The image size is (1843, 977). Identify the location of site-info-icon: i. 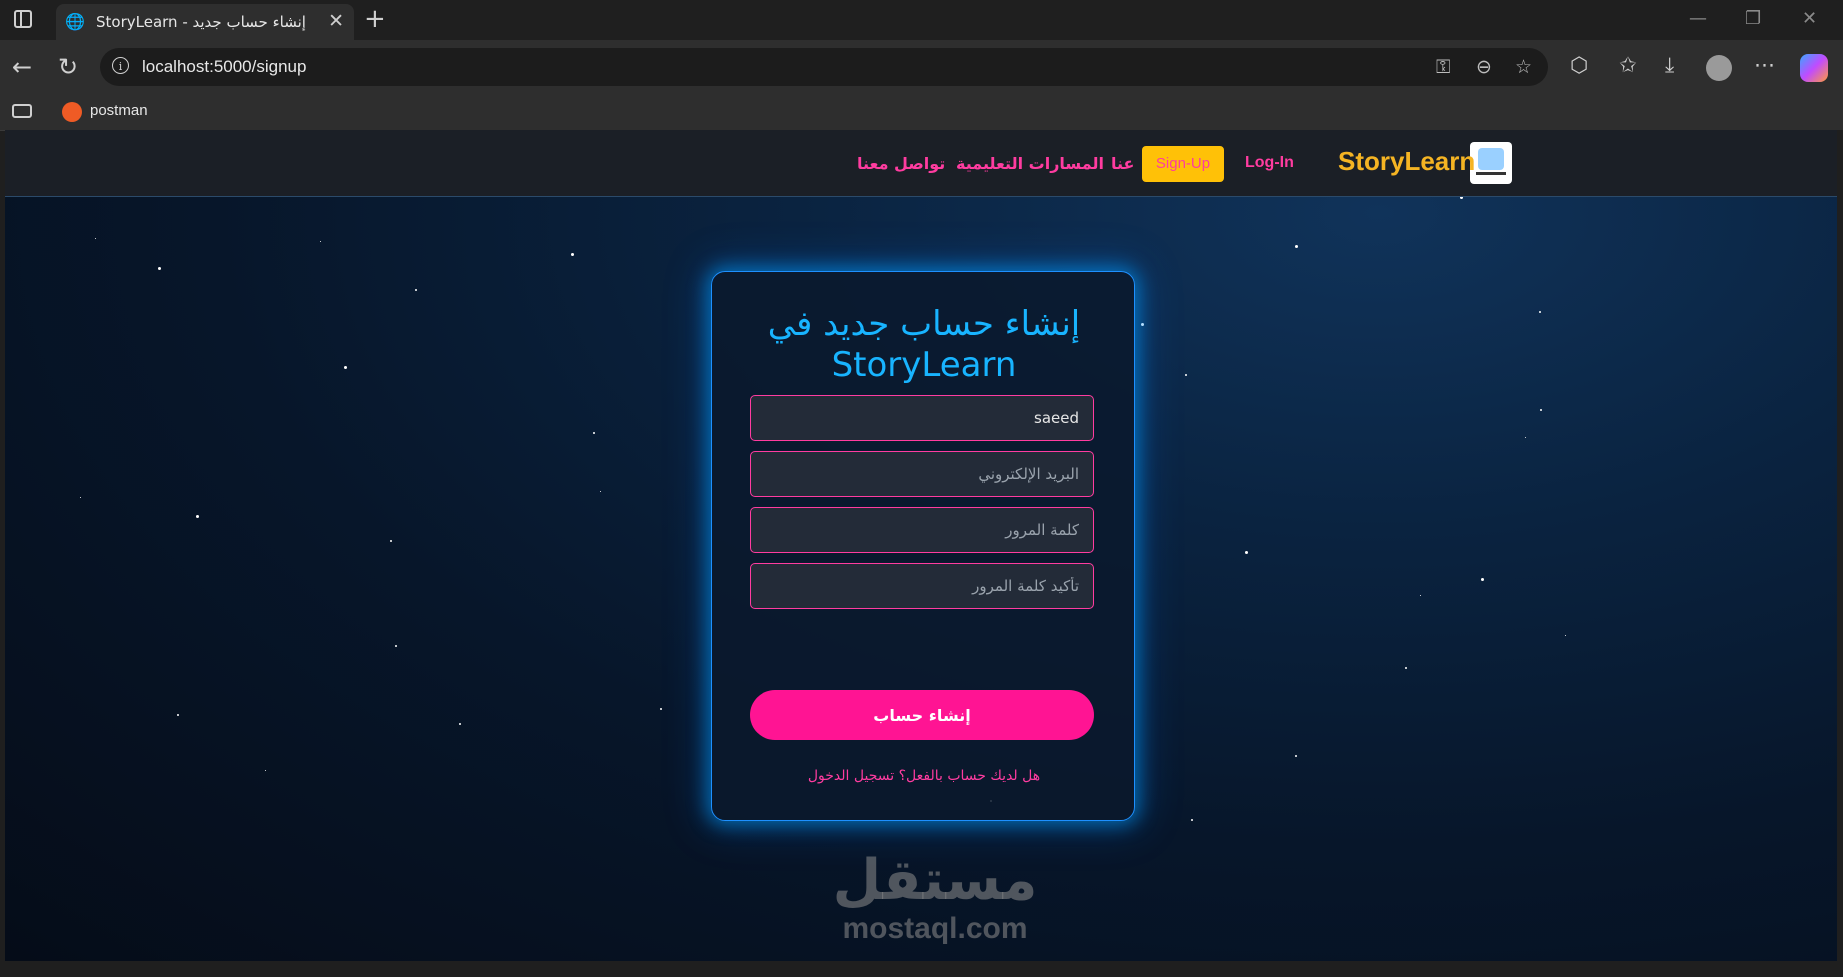
(120, 65).